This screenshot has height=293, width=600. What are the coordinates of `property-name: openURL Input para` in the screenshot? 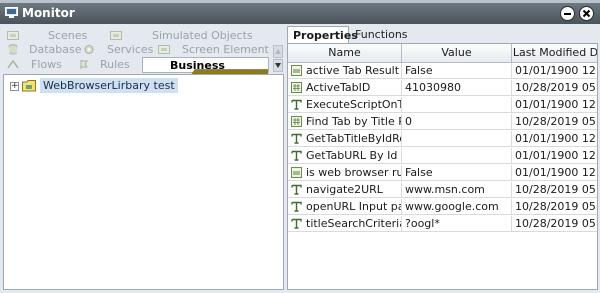 It's located at (353, 206).